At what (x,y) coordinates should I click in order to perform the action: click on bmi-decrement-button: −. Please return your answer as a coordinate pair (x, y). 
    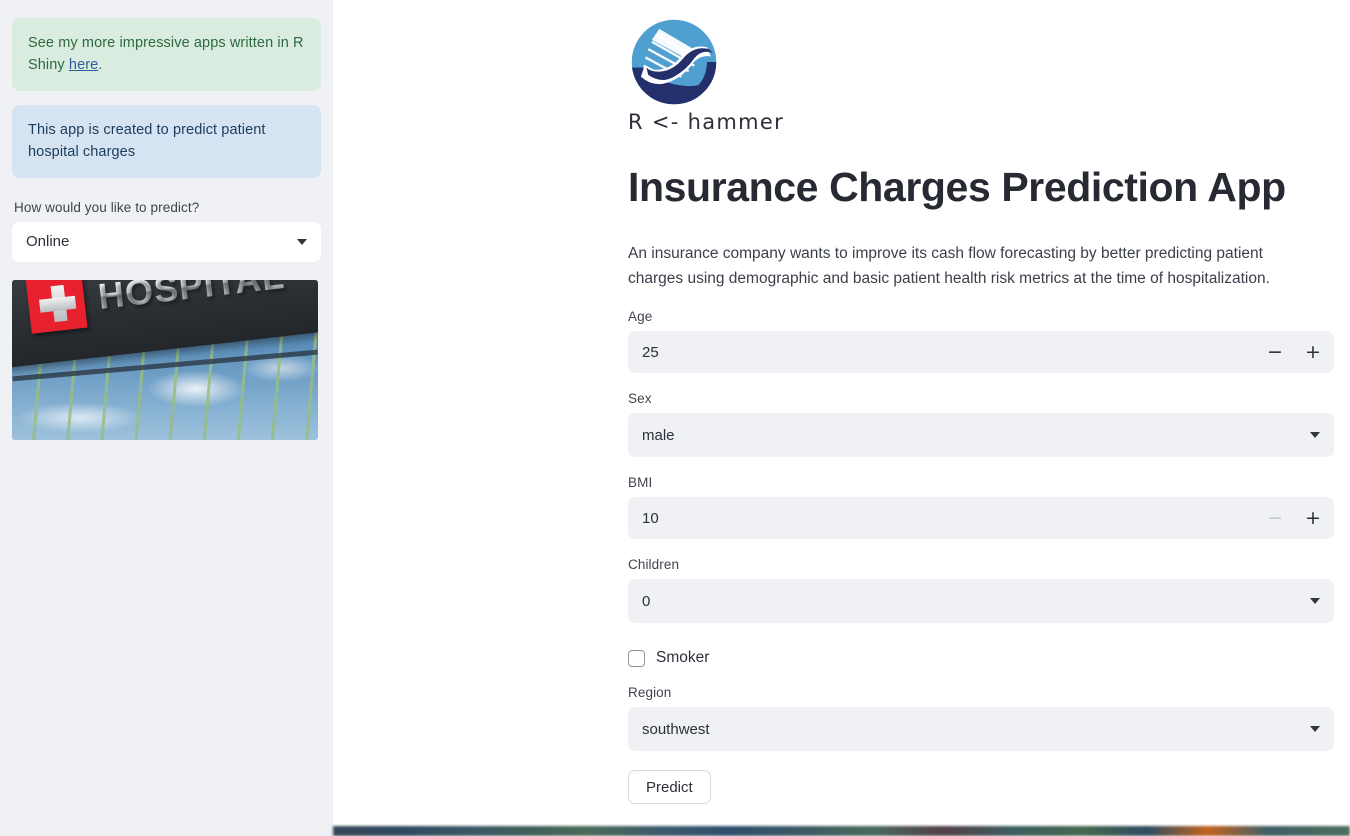
    Looking at the image, I should click on (1275, 517).